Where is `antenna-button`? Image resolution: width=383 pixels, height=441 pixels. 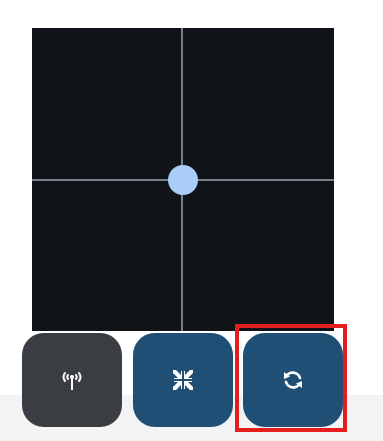 antenna-button is located at coordinates (72, 380).